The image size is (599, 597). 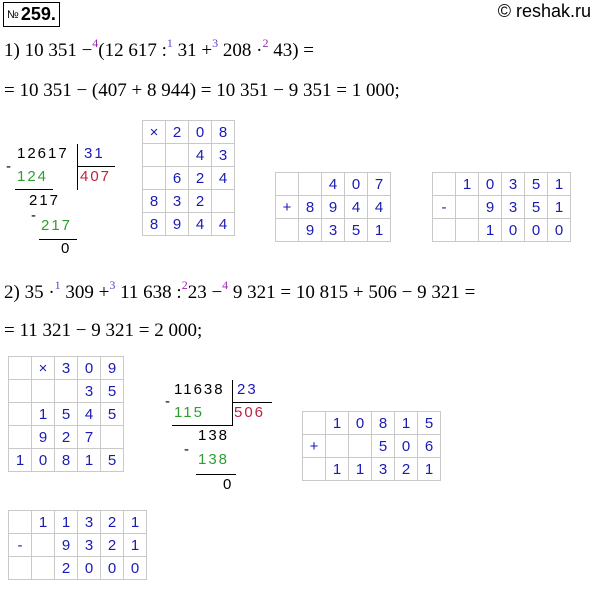 I want to click on task-number-badge: № 259., so click(x=31, y=14).